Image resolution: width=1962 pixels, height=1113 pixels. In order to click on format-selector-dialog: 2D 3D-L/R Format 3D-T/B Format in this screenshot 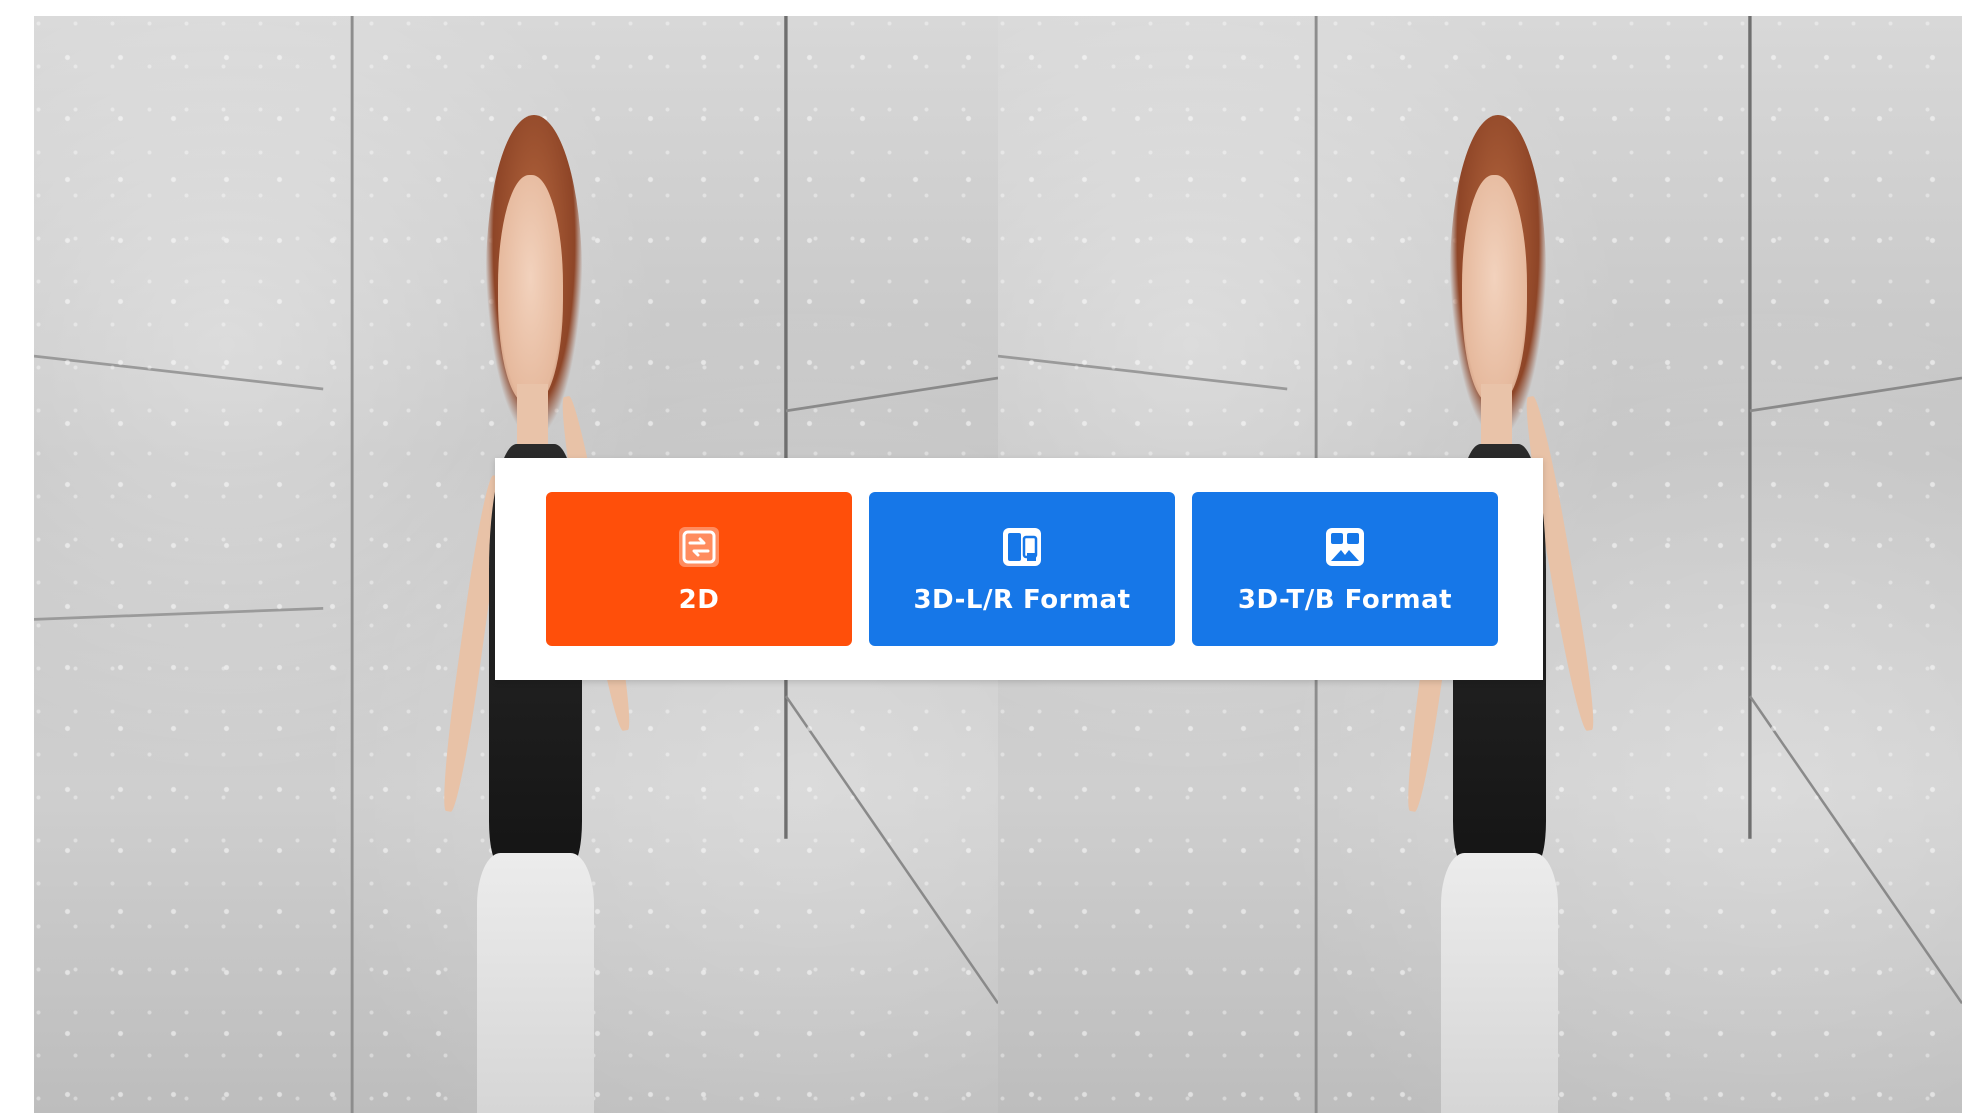, I will do `click(1019, 569)`.